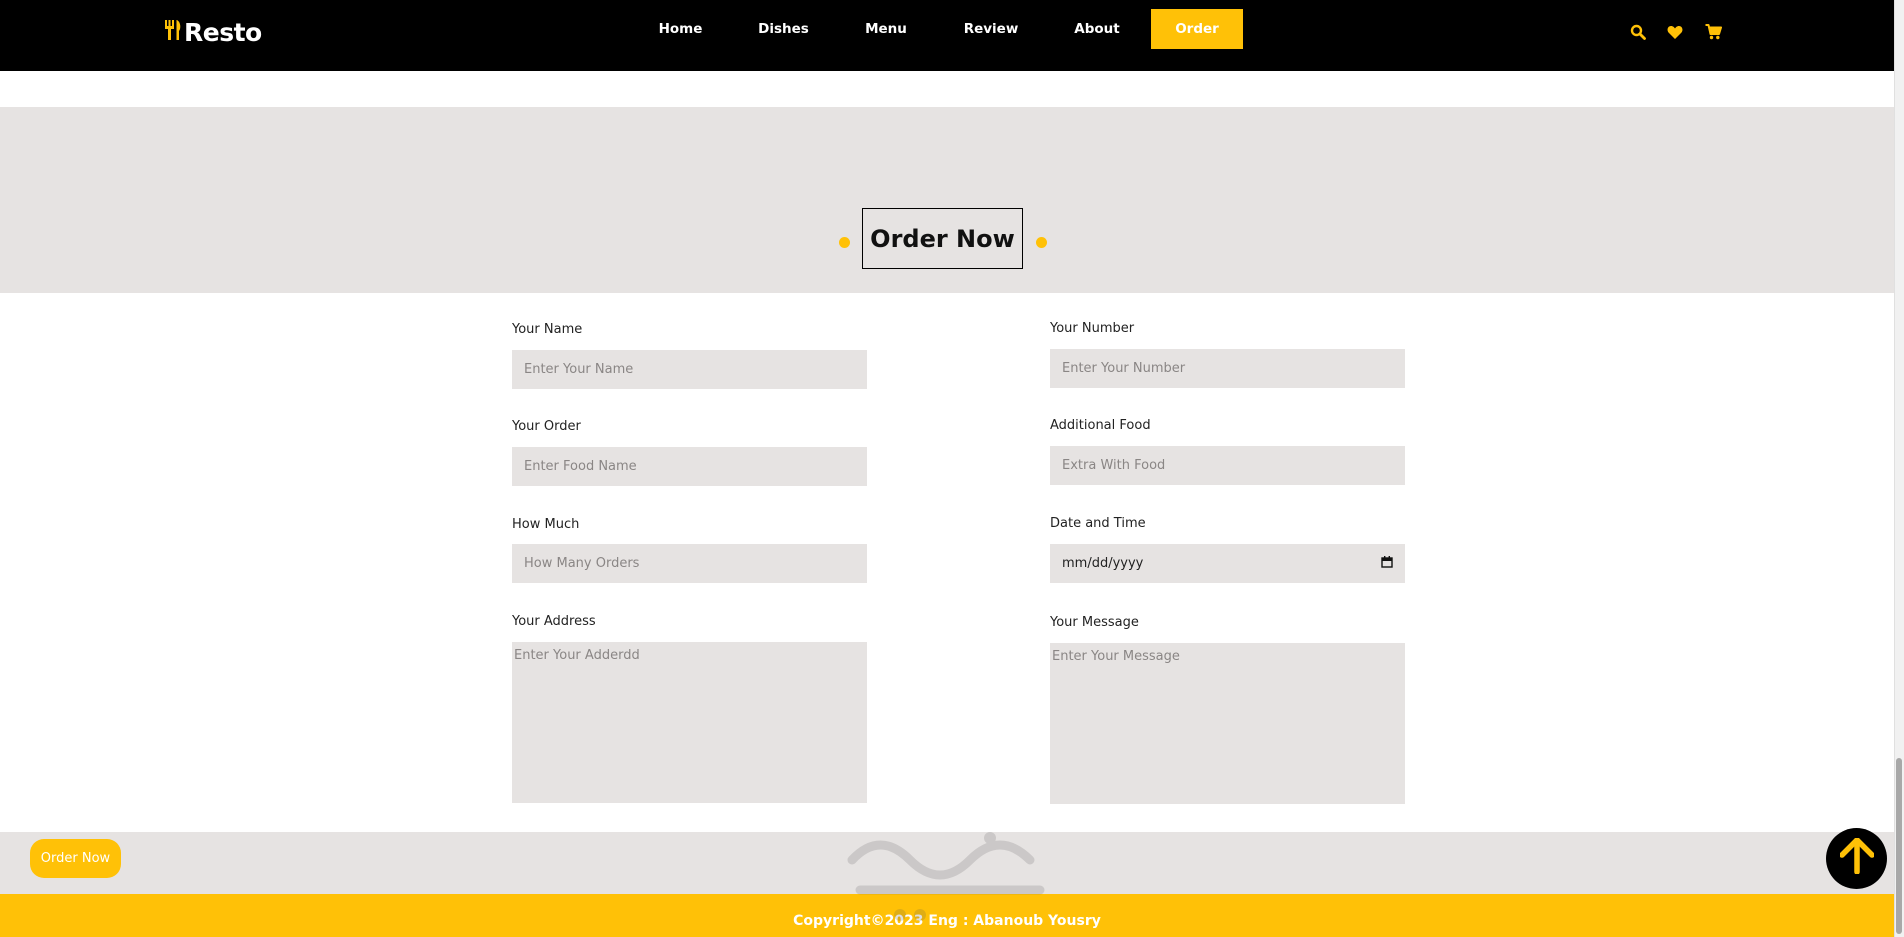 This screenshot has height=937, width=1904. What do you see at coordinates (1094, 622) in the screenshot?
I see `message-label: Your Message` at bounding box center [1094, 622].